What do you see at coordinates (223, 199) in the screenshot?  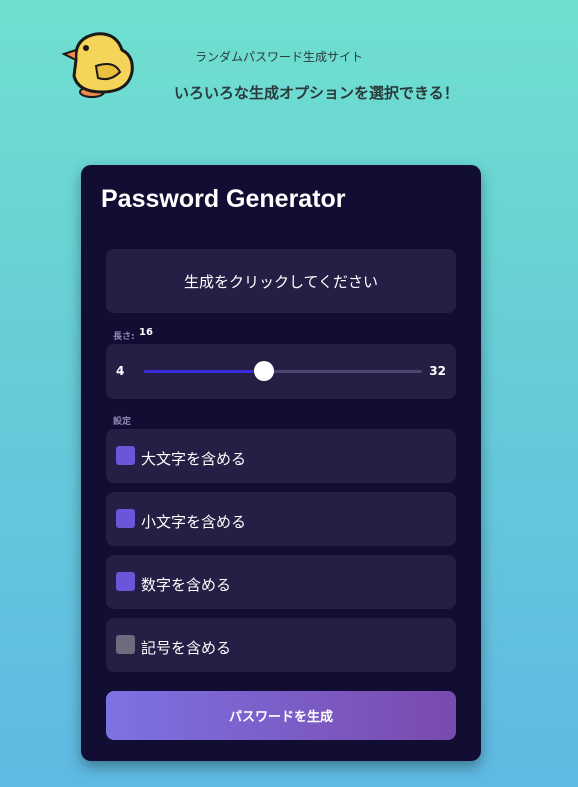 I see `card-title: Password Generator` at bounding box center [223, 199].